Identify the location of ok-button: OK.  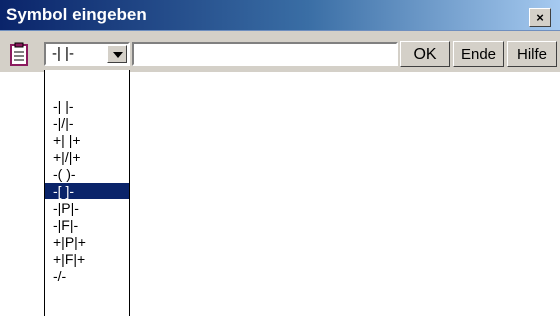
(425, 54).